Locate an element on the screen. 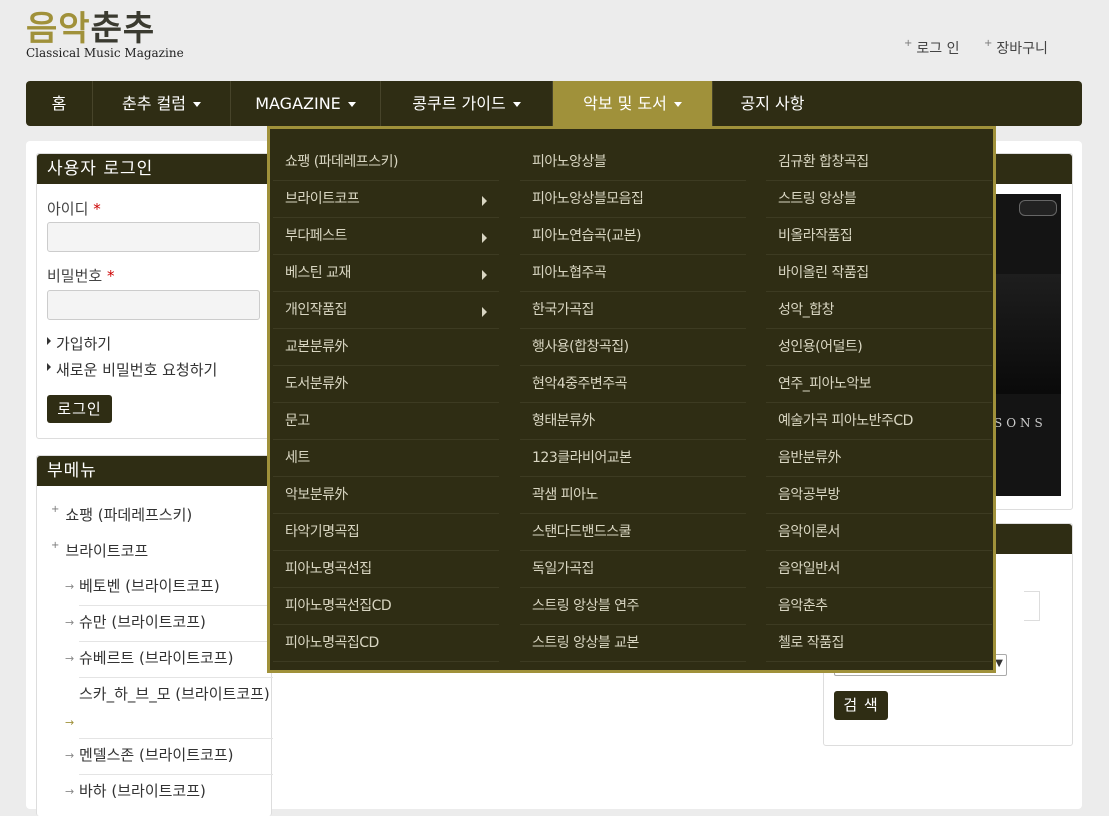  dropdown-item: 쇼팽 (파데레프스키) is located at coordinates (386, 162).